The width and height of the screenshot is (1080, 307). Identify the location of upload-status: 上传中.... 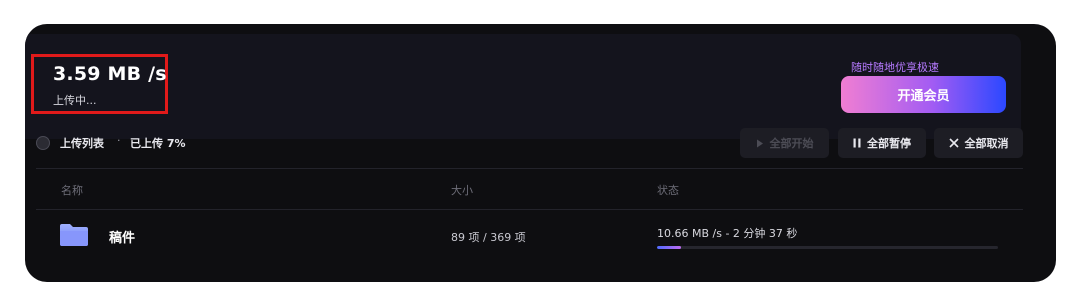
(75, 100).